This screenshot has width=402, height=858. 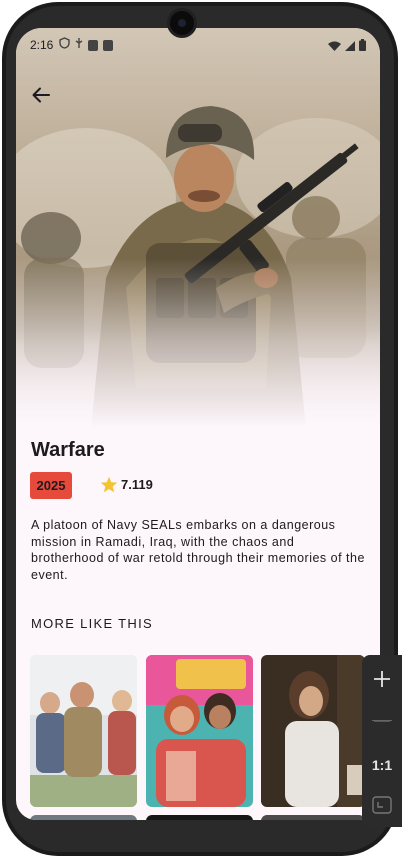 I want to click on zoom-out-button, so click(x=382, y=721).